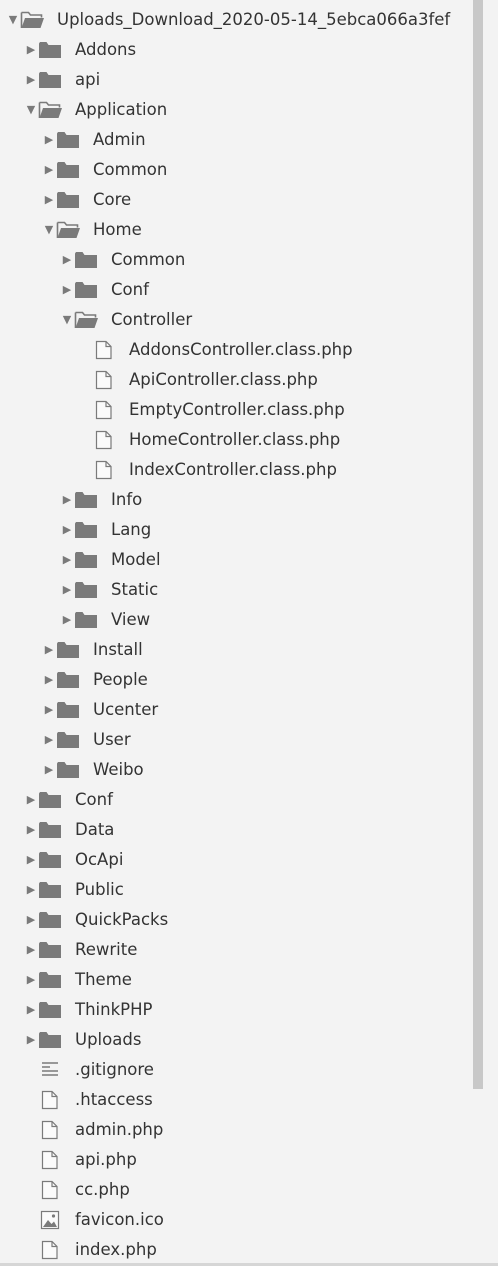 This screenshot has height=1266, width=498. What do you see at coordinates (102, 1189) in the screenshot?
I see `tree-item-label: cc.php` at bounding box center [102, 1189].